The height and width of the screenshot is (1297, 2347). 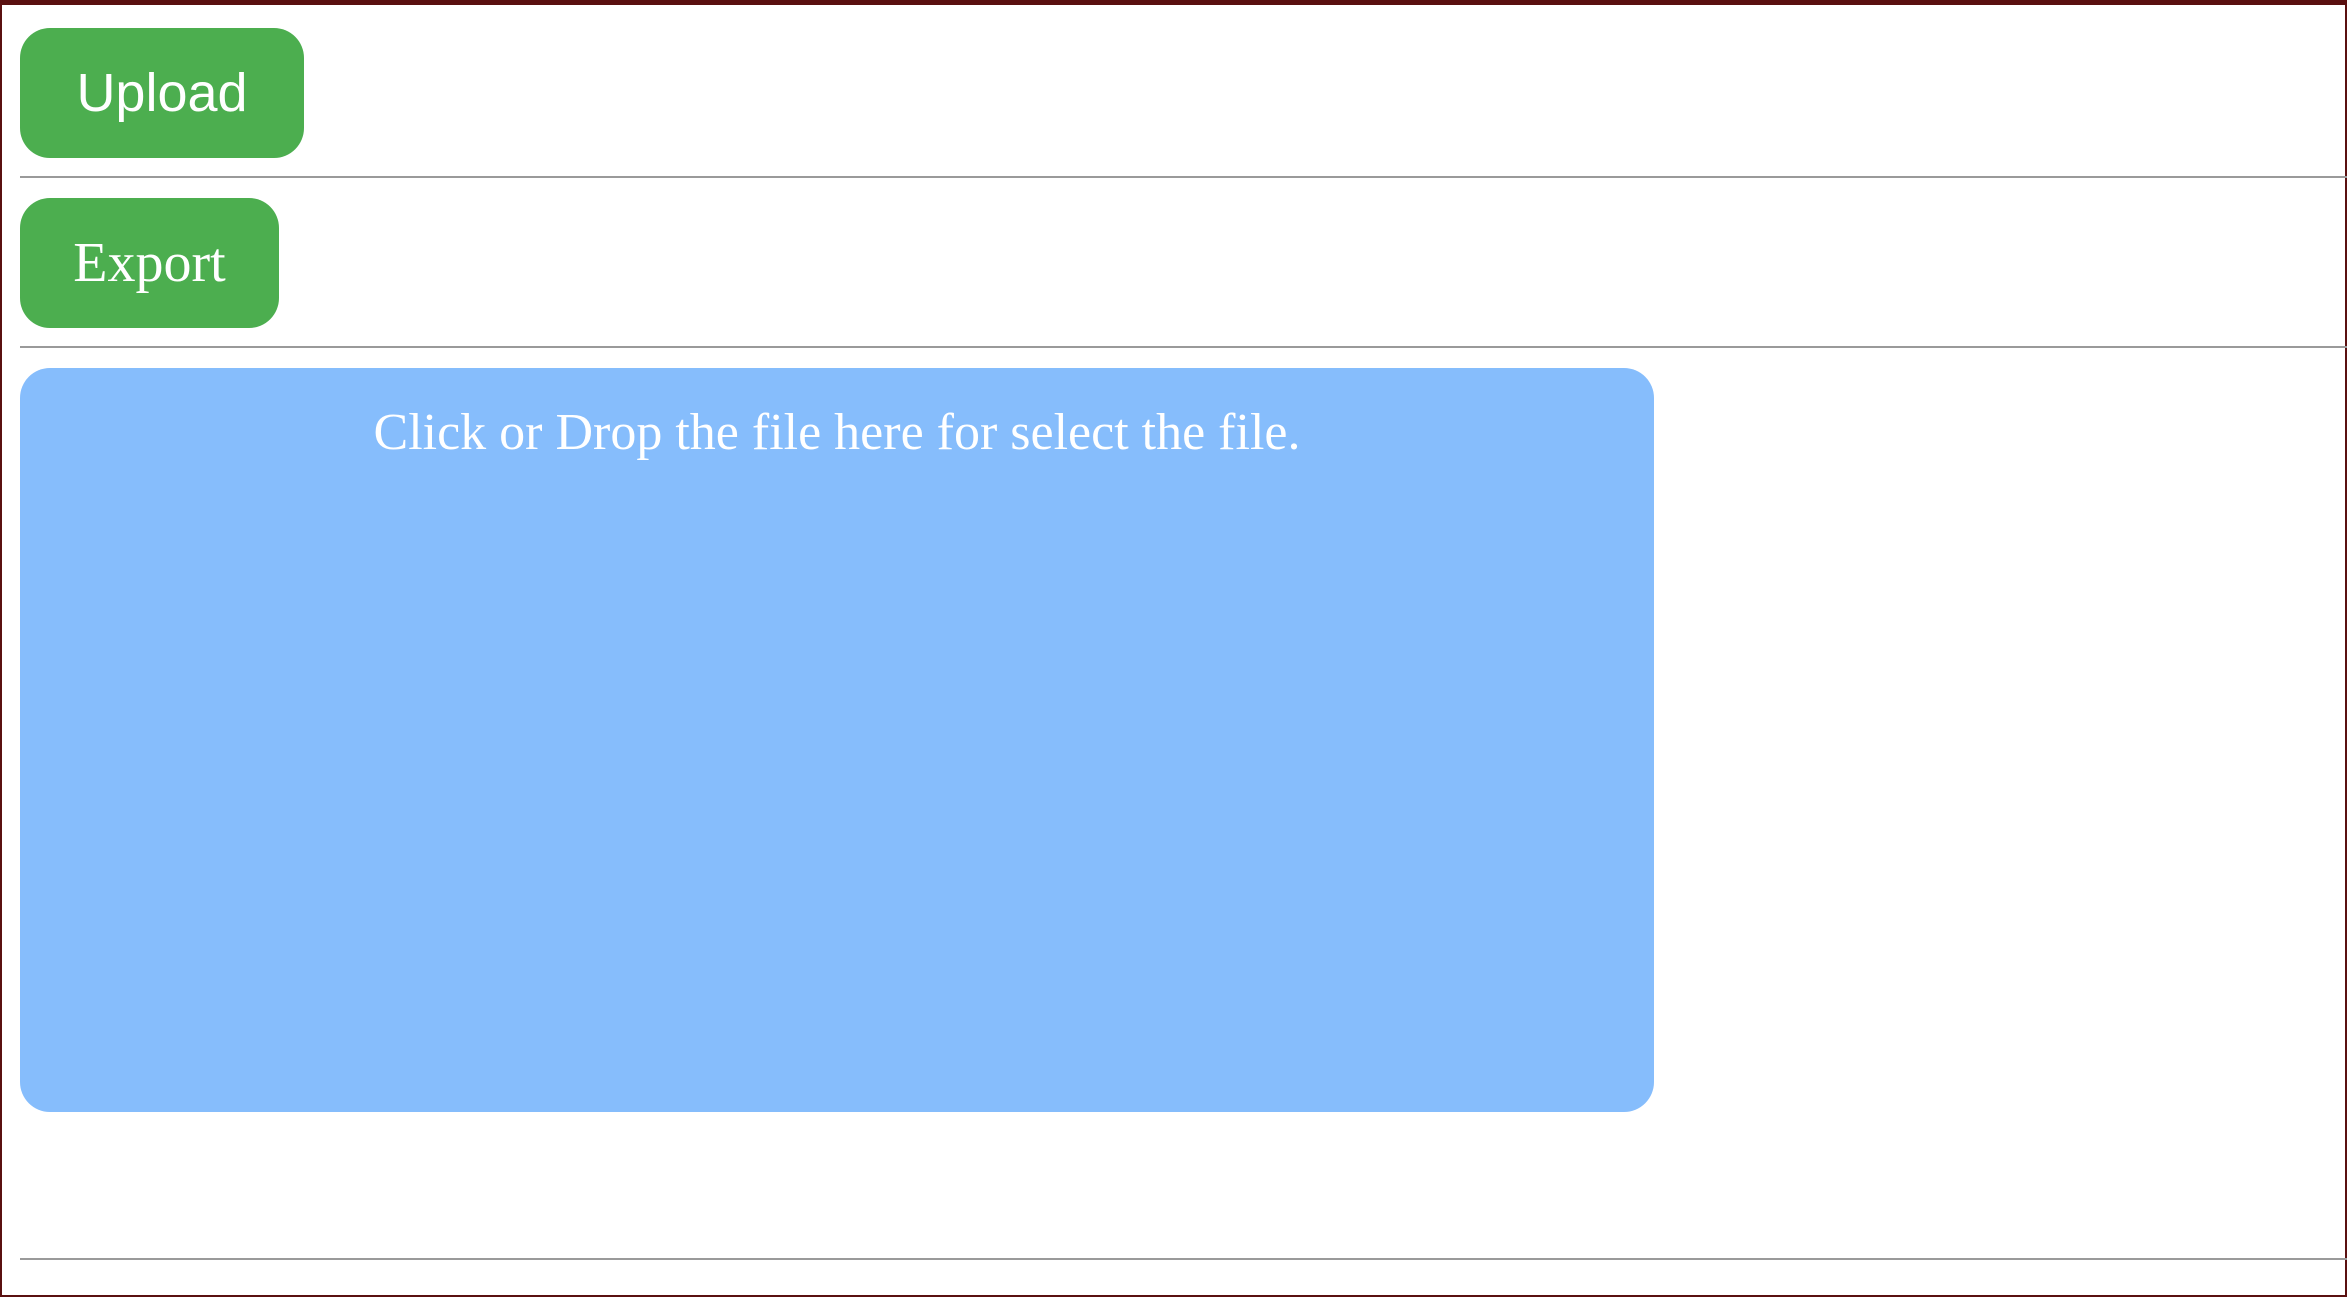 I want to click on export-button: Export, so click(x=149, y=263).